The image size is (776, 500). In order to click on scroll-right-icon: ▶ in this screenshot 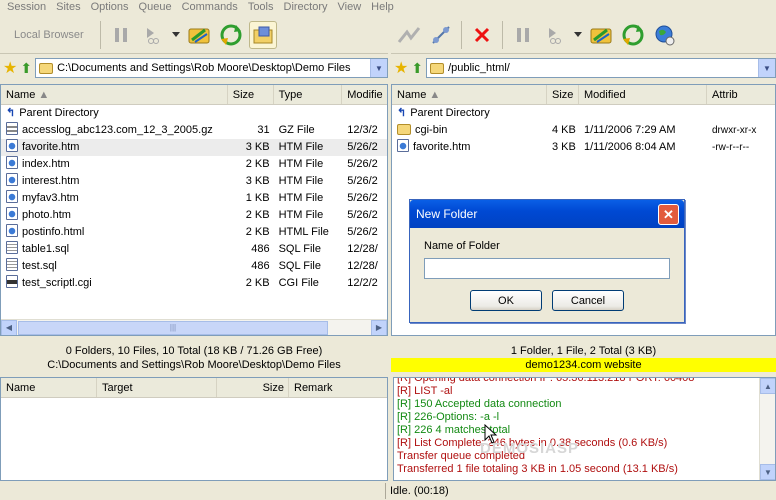, I will do `click(379, 327)`.